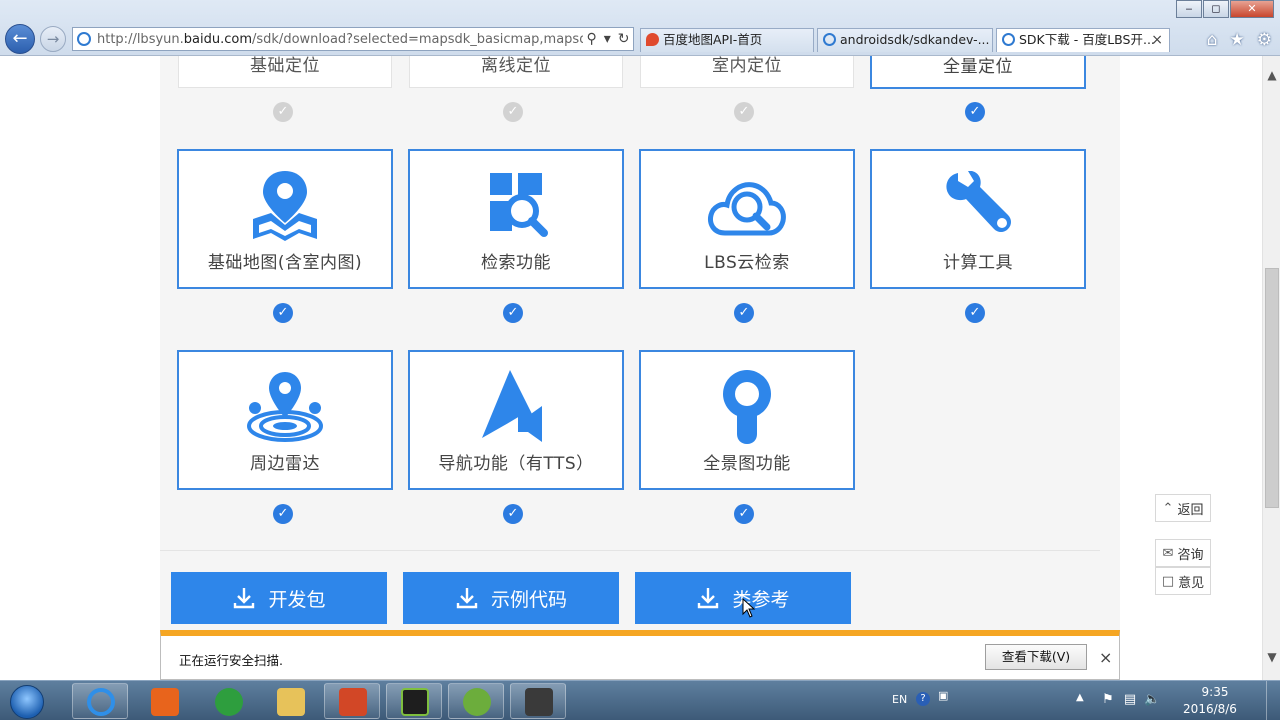 The width and height of the screenshot is (1280, 720). I want to click on tab-sdk-download: SDK下载 - 百度LBS开... ×, so click(1083, 40).